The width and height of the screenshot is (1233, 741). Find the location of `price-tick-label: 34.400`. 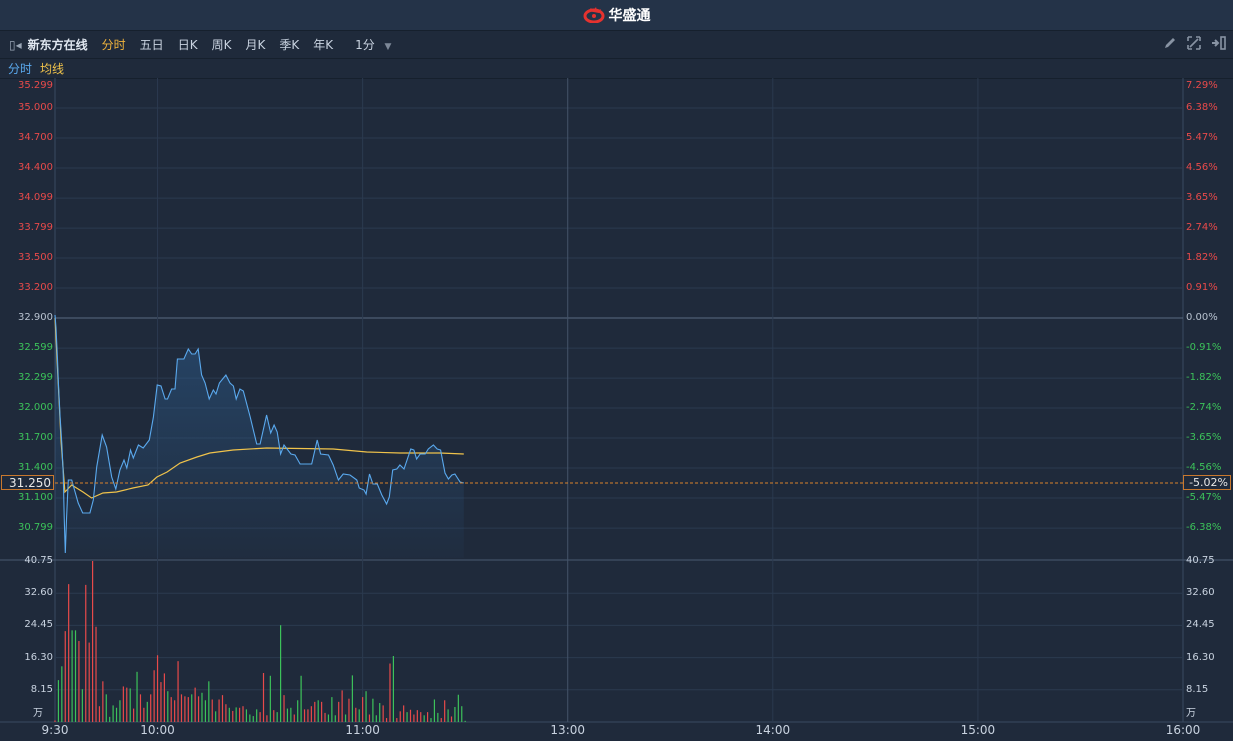

price-tick-label: 34.400 is located at coordinates (35, 167).